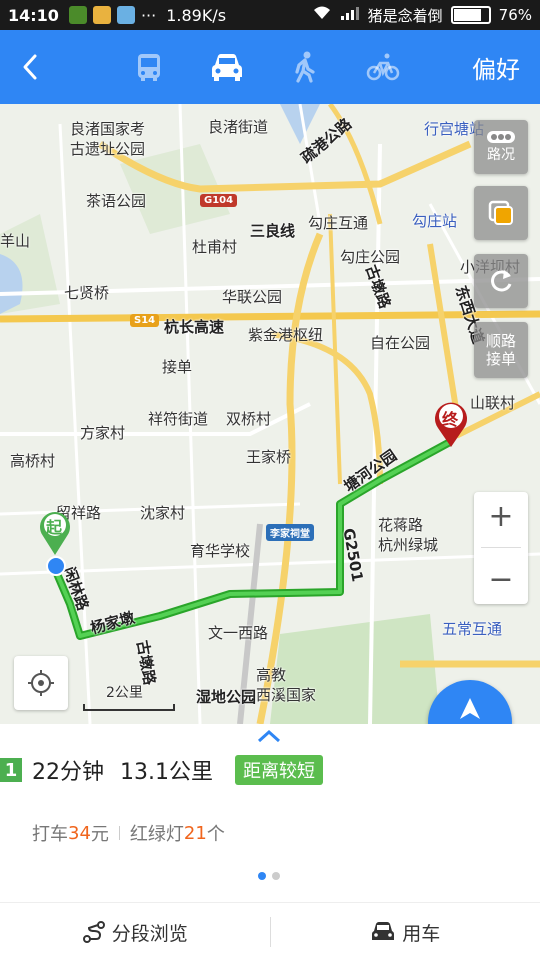 This screenshot has width=540, height=961. What do you see at coordinates (252, 296) in the screenshot?
I see `map-label: 华联公园` at bounding box center [252, 296].